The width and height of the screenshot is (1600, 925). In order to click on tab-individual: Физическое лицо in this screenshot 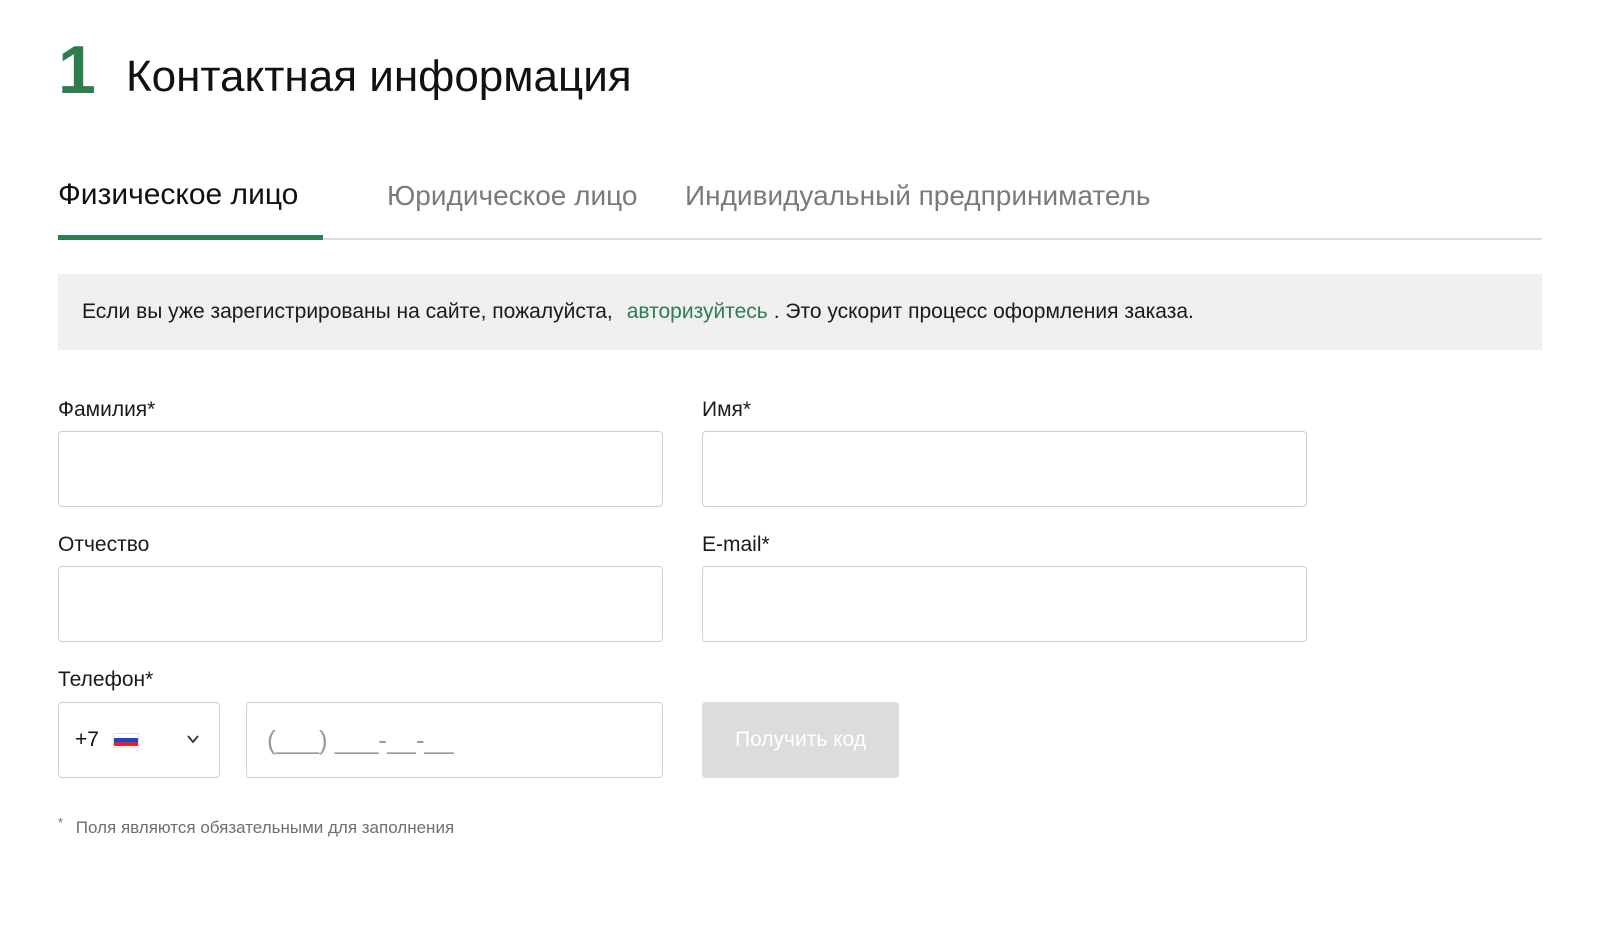, I will do `click(178, 195)`.